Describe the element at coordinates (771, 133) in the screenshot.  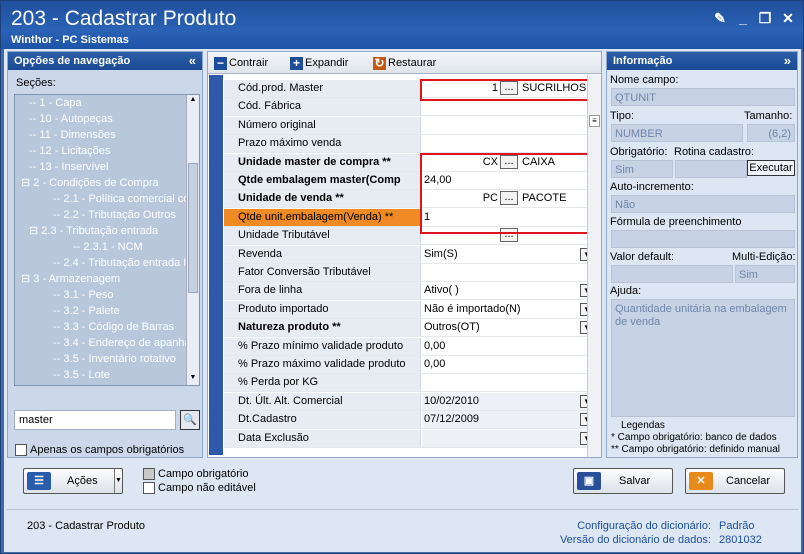
I see `size-value: (6,2)` at that location.